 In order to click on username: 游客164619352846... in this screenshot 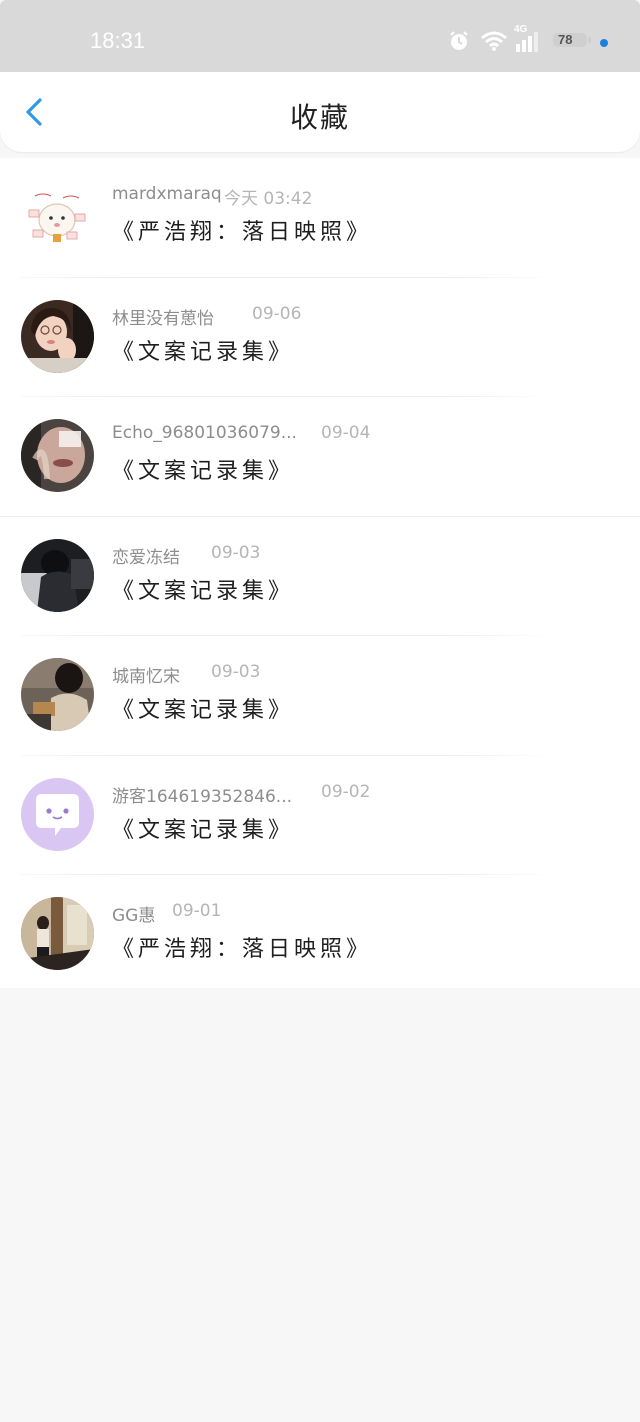, I will do `click(202, 796)`.